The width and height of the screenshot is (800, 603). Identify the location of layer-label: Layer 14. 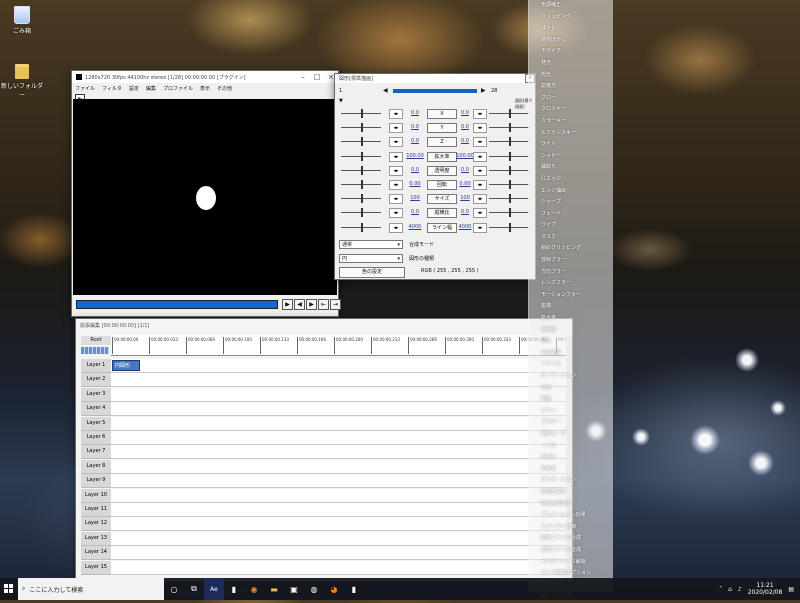
(96, 553).